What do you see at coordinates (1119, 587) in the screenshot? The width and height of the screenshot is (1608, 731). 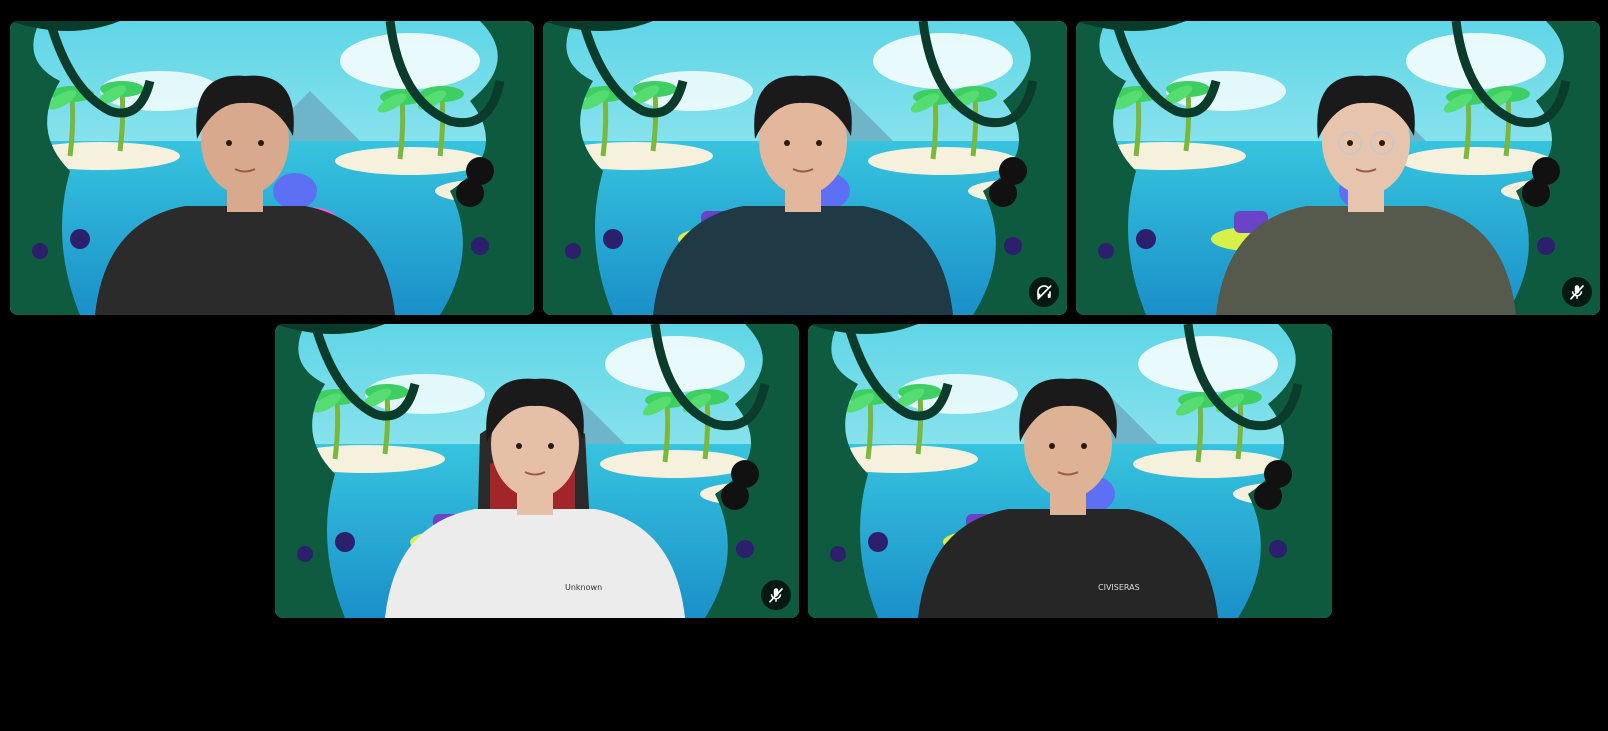 I see `shirt-print-text: CIVISERAS` at bounding box center [1119, 587].